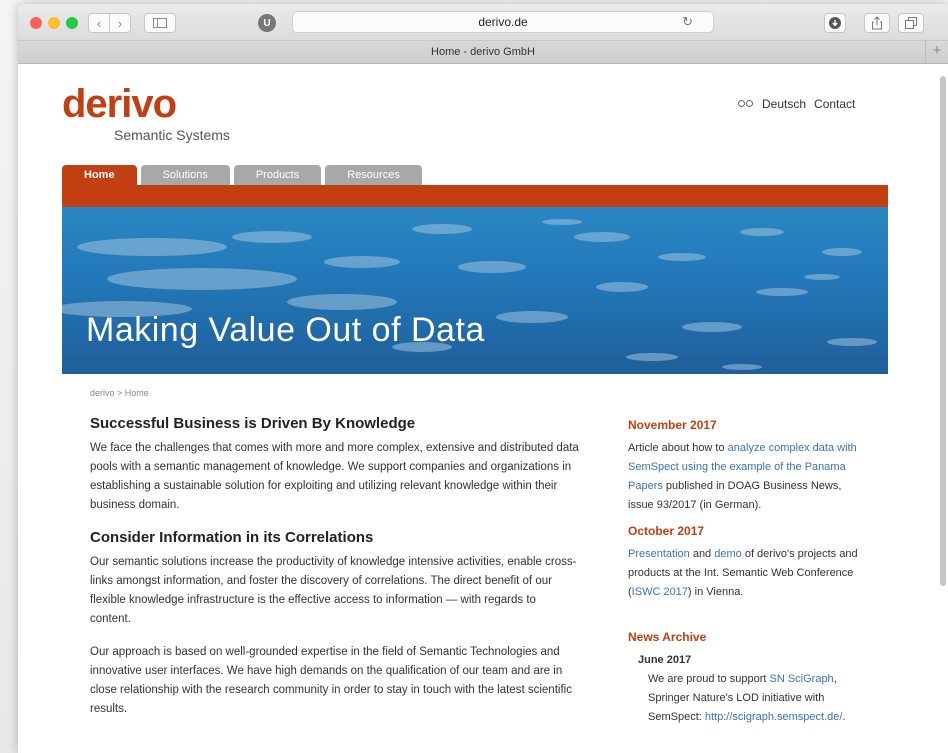  I want to click on sidebar-icon, so click(160, 23).